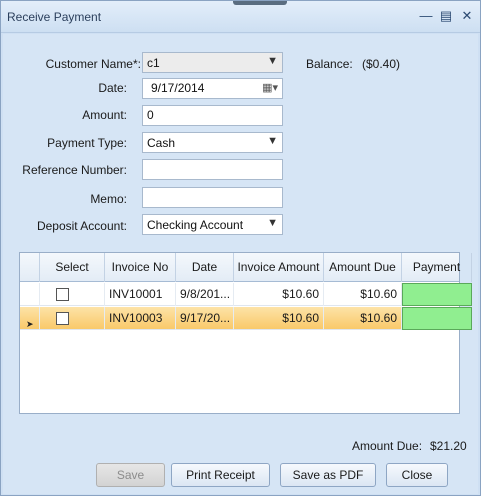 Image resolution: width=481 pixels, height=496 pixels. What do you see at coordinates (81, 226) in the screenshot?
I see `deposit-account-label: Deposit Account:` at bounding box center [81, 226].